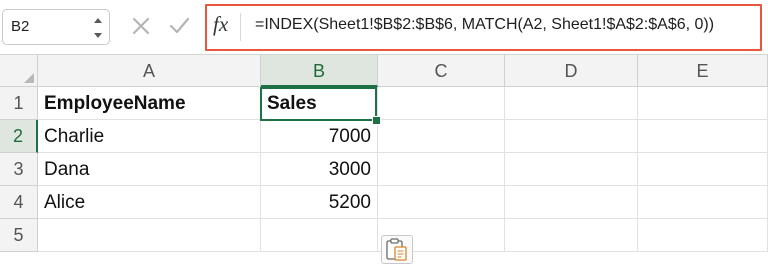 The width and height of the screenshot is (768, 268). What do you see at coordinates (319, 103) in the screenshot?
I see `cell-b1: Sales` at bounding box center [319, 103].